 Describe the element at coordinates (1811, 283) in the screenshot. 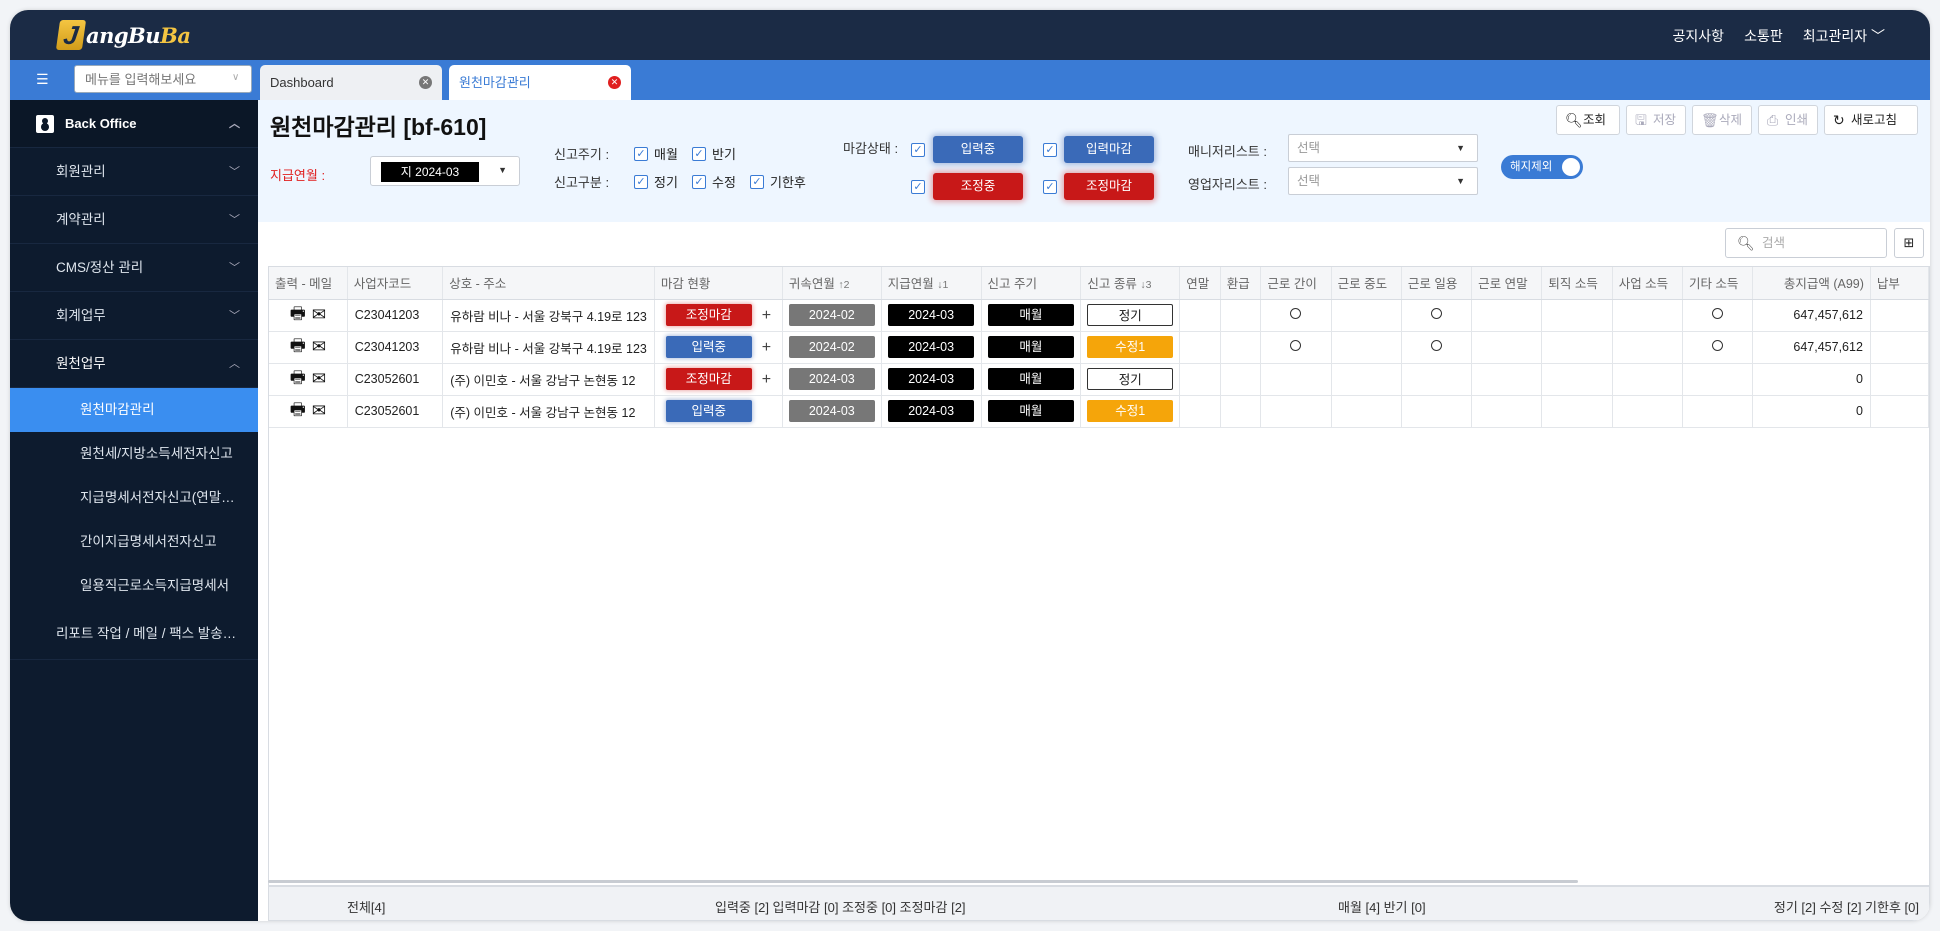

I see `col-total: 총지급액 (A99)` at that location.